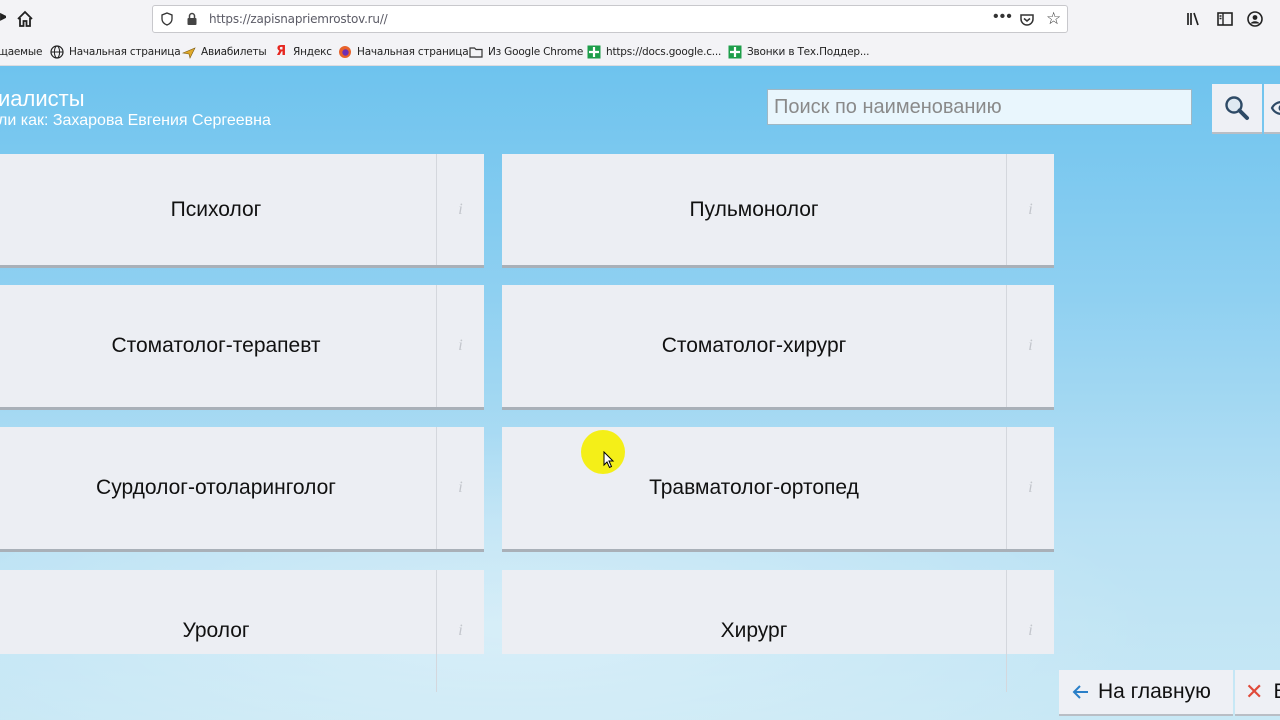 This screenshot has width=1280, height=720. I want to click on specialist-card: Уролог i, so click(242, 631).